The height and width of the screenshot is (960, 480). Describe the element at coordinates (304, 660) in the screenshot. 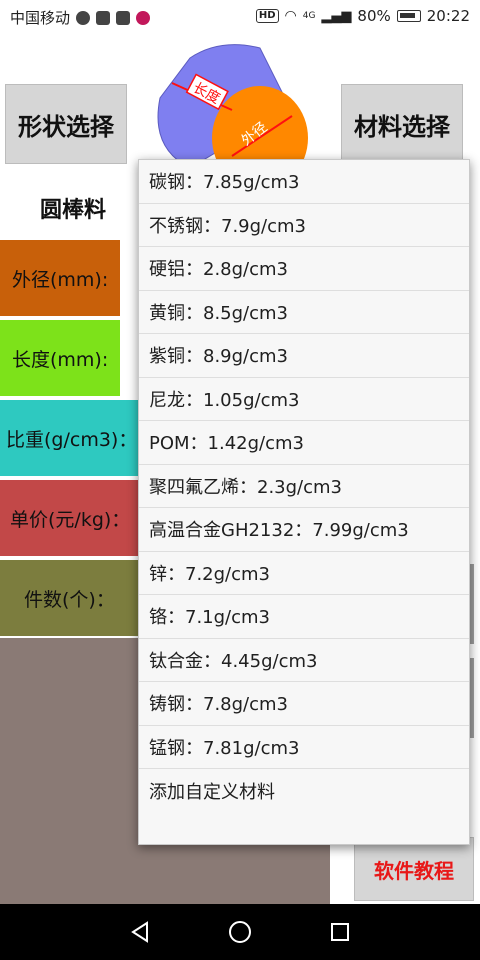

I see `menu-item: 钛合金：4.45g/cm3` at that location.